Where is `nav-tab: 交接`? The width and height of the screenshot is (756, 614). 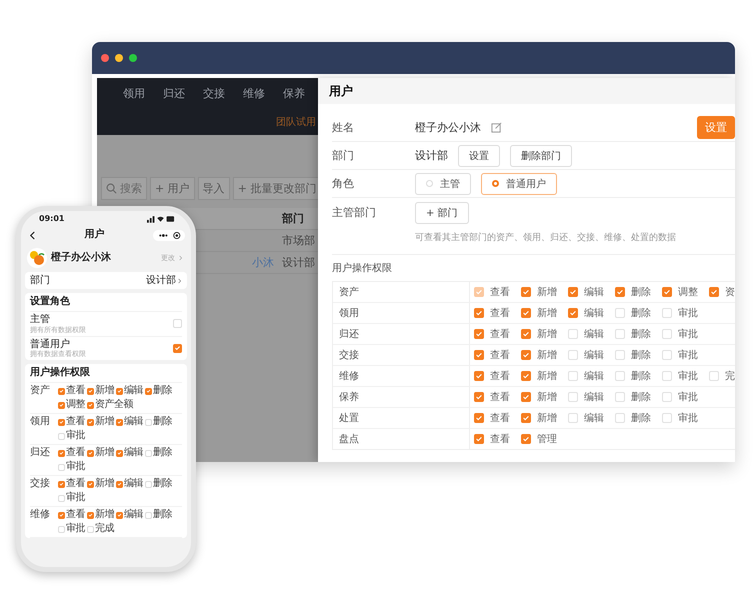 nav-tab: 交接 is located at coordinates (214, 93).